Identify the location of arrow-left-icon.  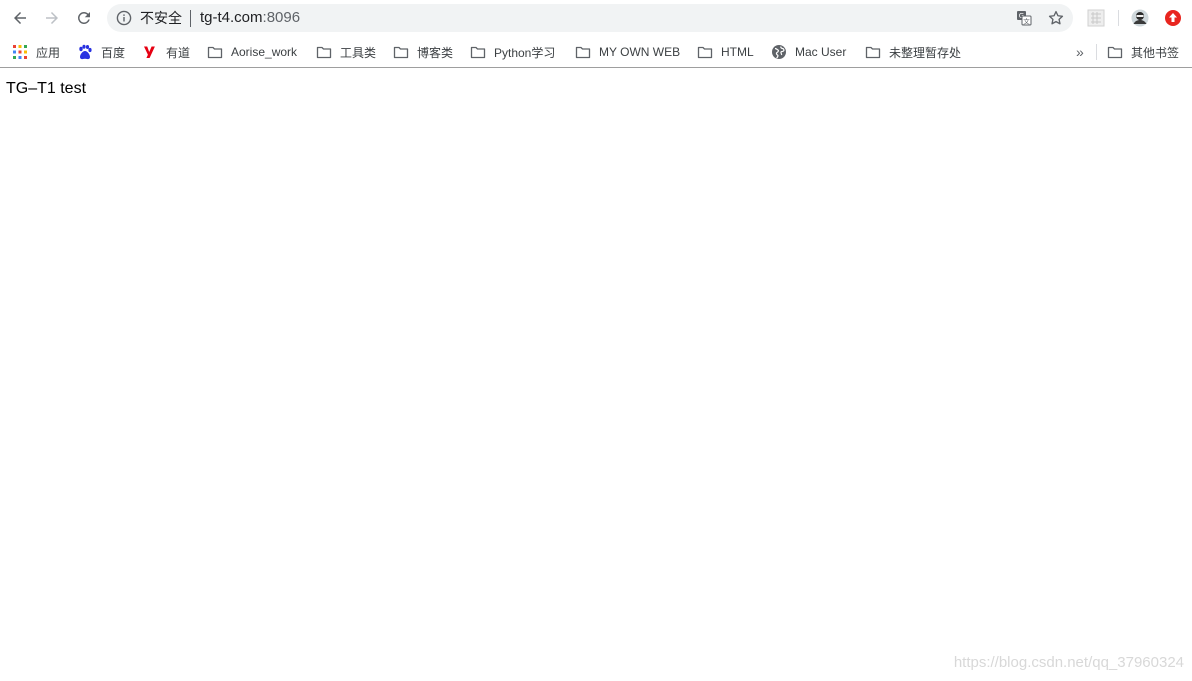
(20, 18).